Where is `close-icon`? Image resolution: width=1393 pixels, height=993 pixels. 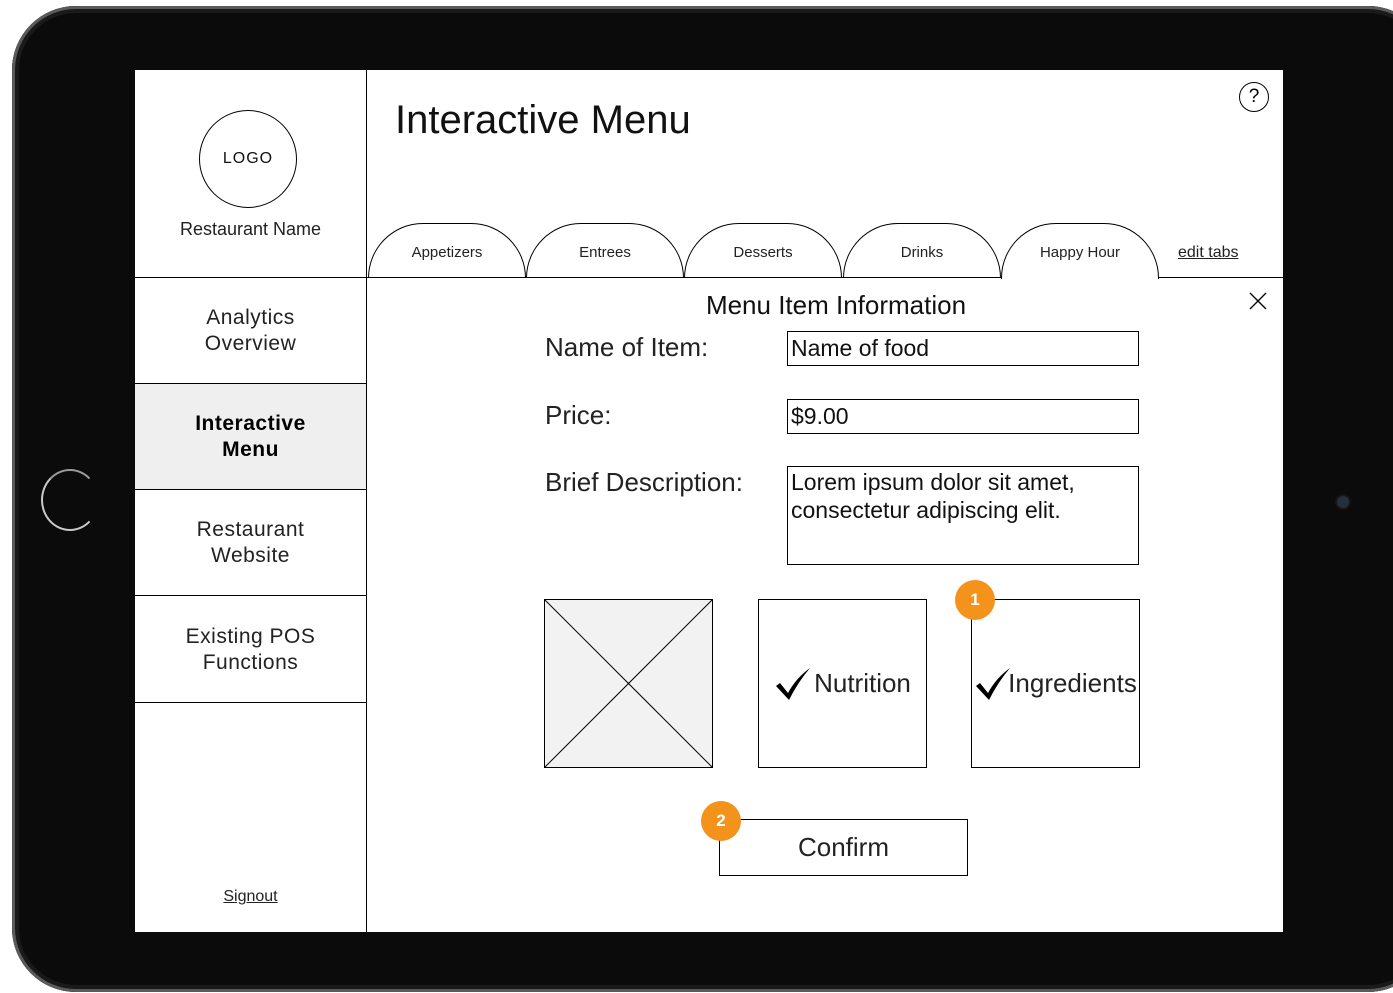
close-icon is located at coordinates (1258, 301).